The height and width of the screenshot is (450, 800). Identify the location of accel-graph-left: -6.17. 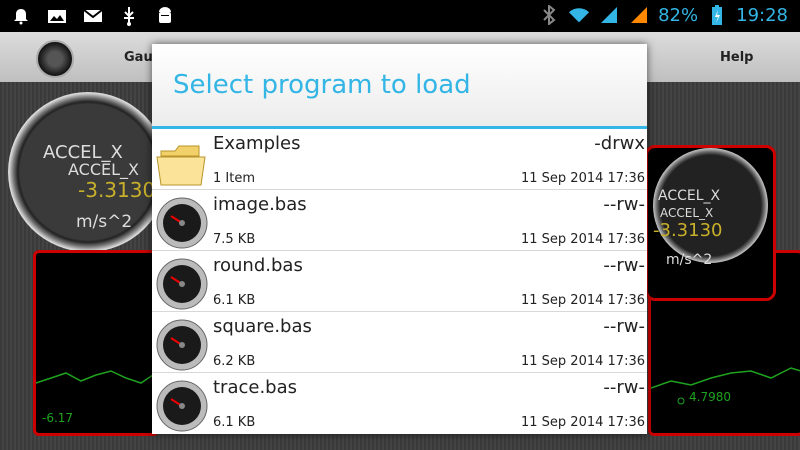
(96, 343).